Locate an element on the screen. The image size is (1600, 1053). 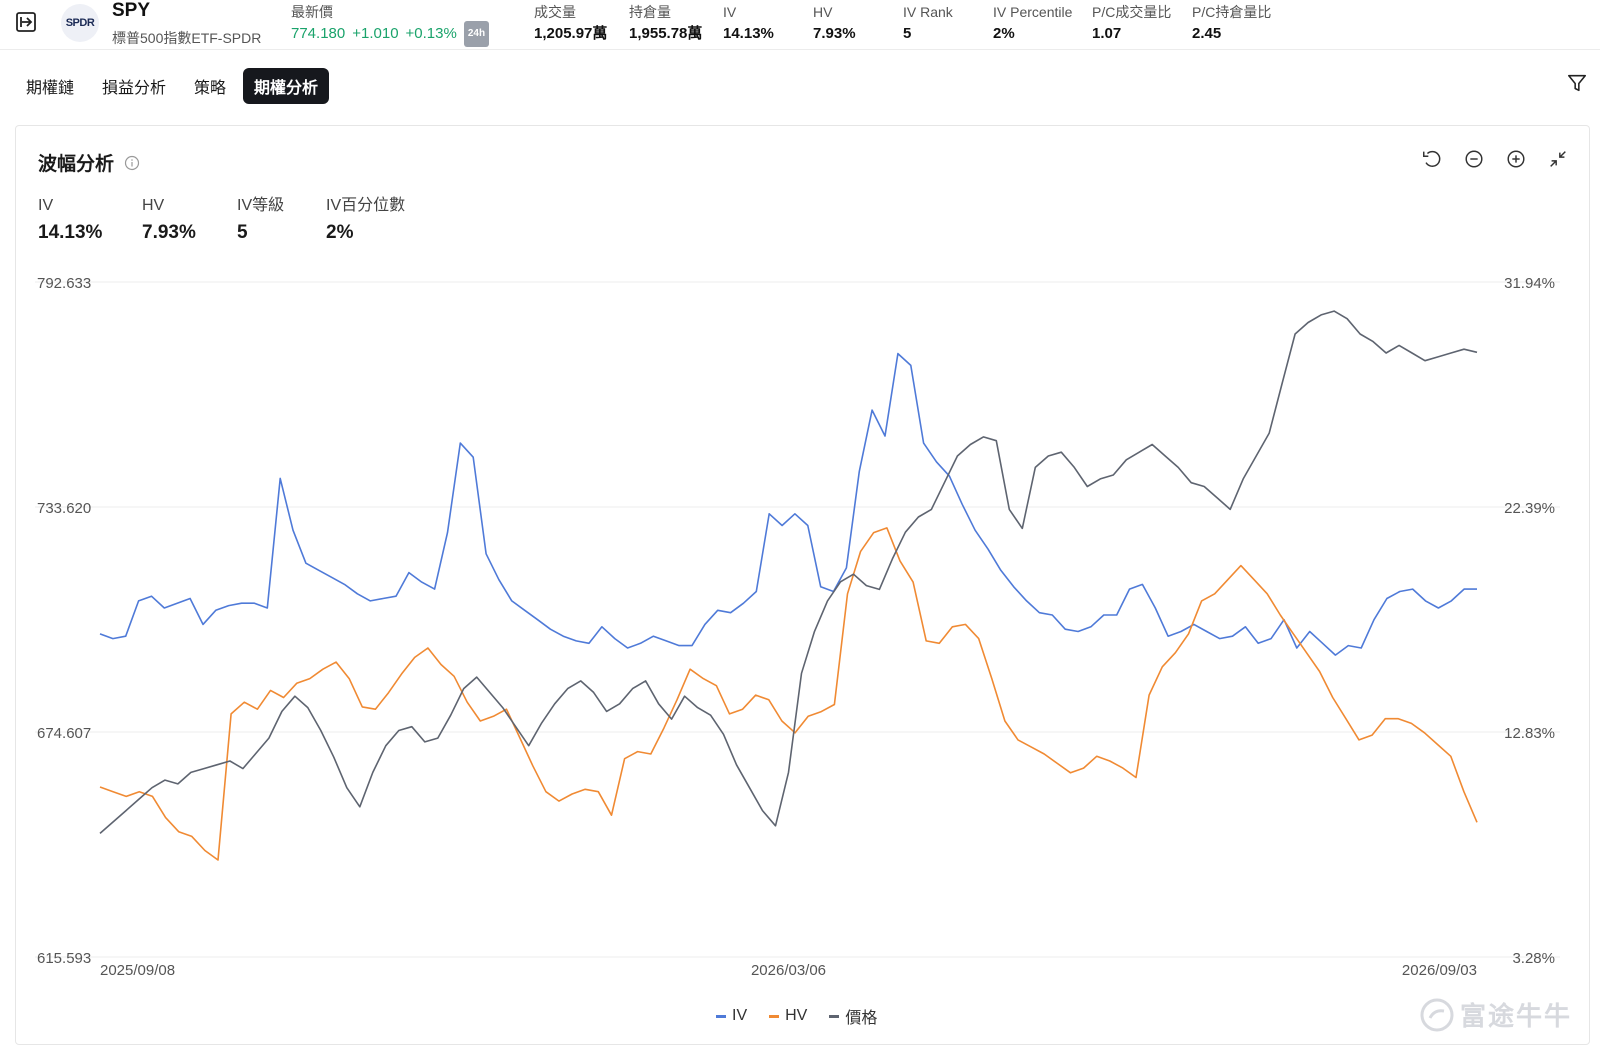
right-axis-tick: 22.39% is located at coordinates (1529, 508).